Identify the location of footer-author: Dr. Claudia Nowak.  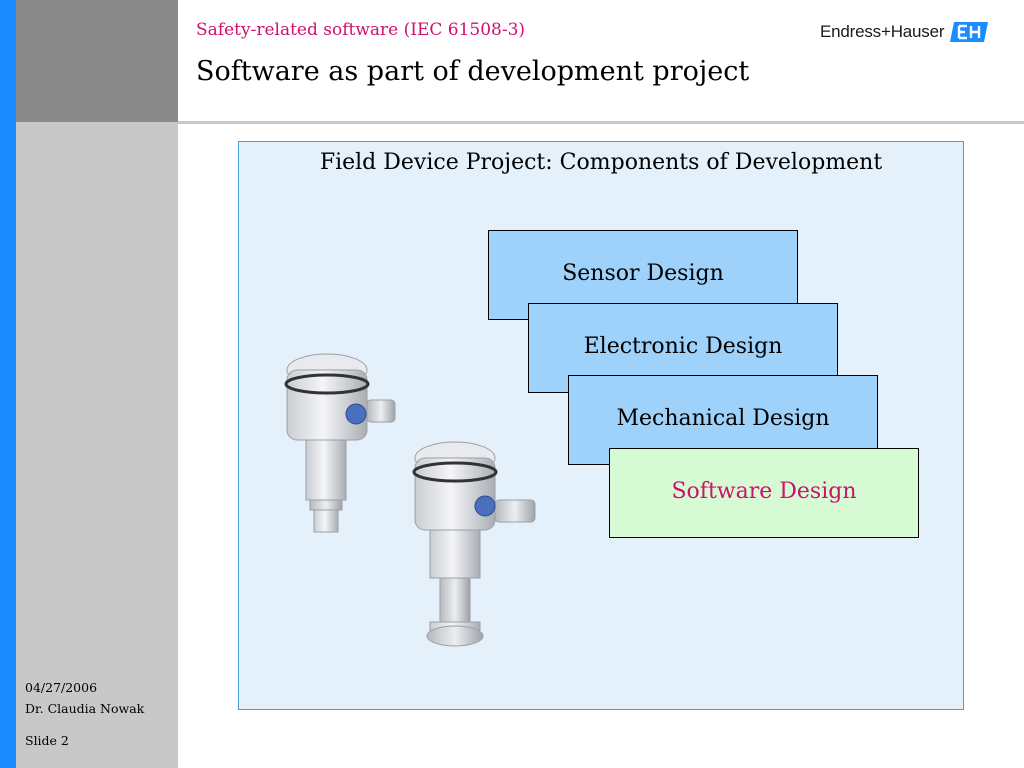
(85, 708).